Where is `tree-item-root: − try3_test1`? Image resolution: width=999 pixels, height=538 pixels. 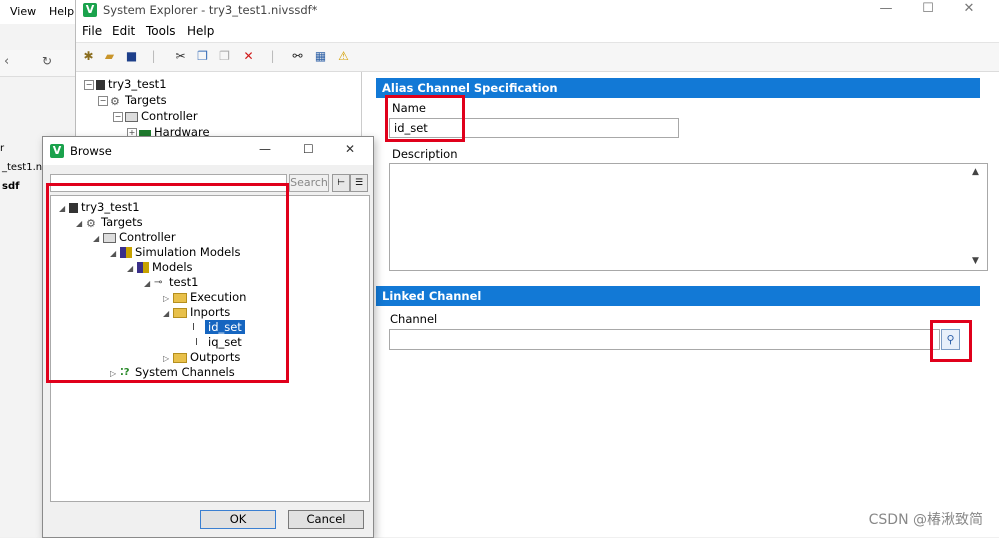 tree-item-root: − try3_test1 is located at coordinates (125, 84).